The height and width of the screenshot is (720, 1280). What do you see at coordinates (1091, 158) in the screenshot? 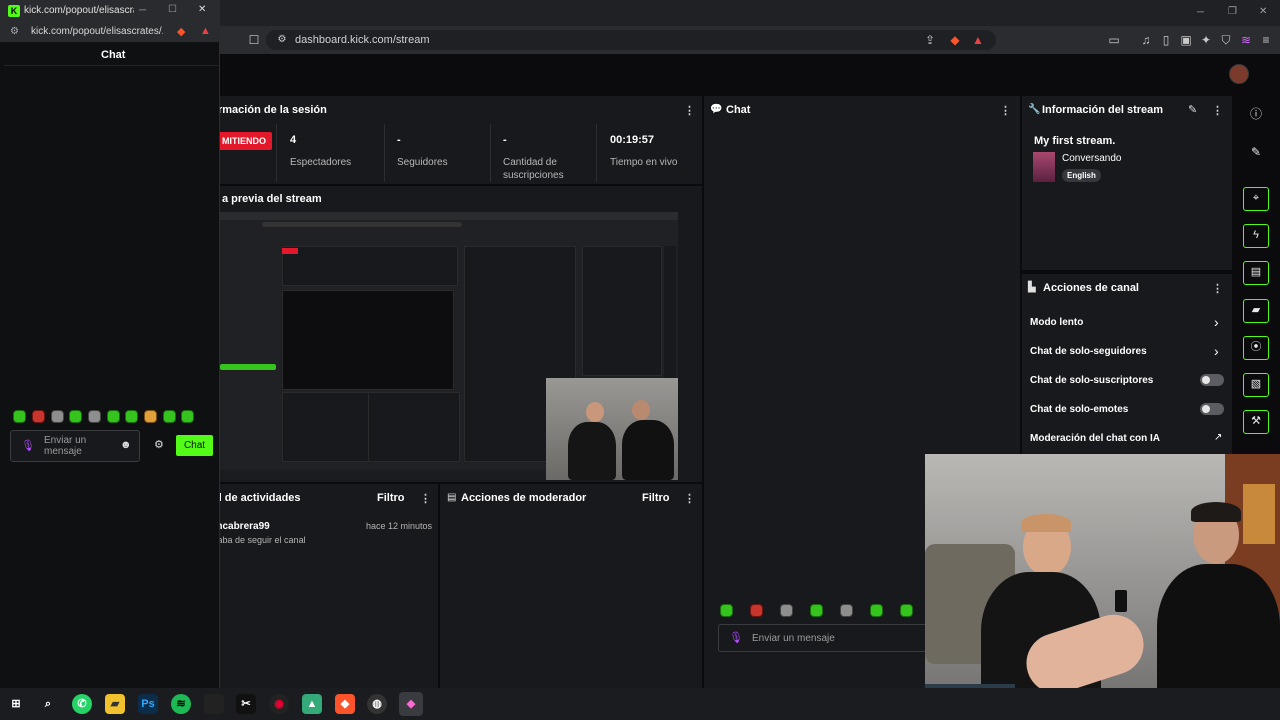
I see `stream-category: Conversando` at bounding box center [1091, 158].